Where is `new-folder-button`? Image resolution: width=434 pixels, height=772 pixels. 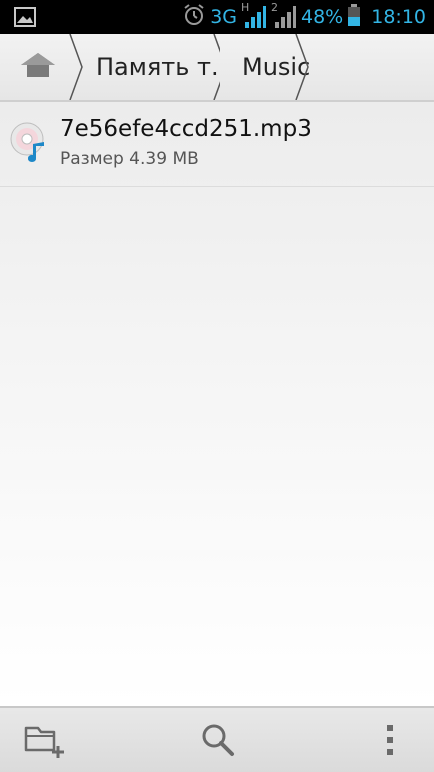 new-folder-button is located at coordinates (44, 742).